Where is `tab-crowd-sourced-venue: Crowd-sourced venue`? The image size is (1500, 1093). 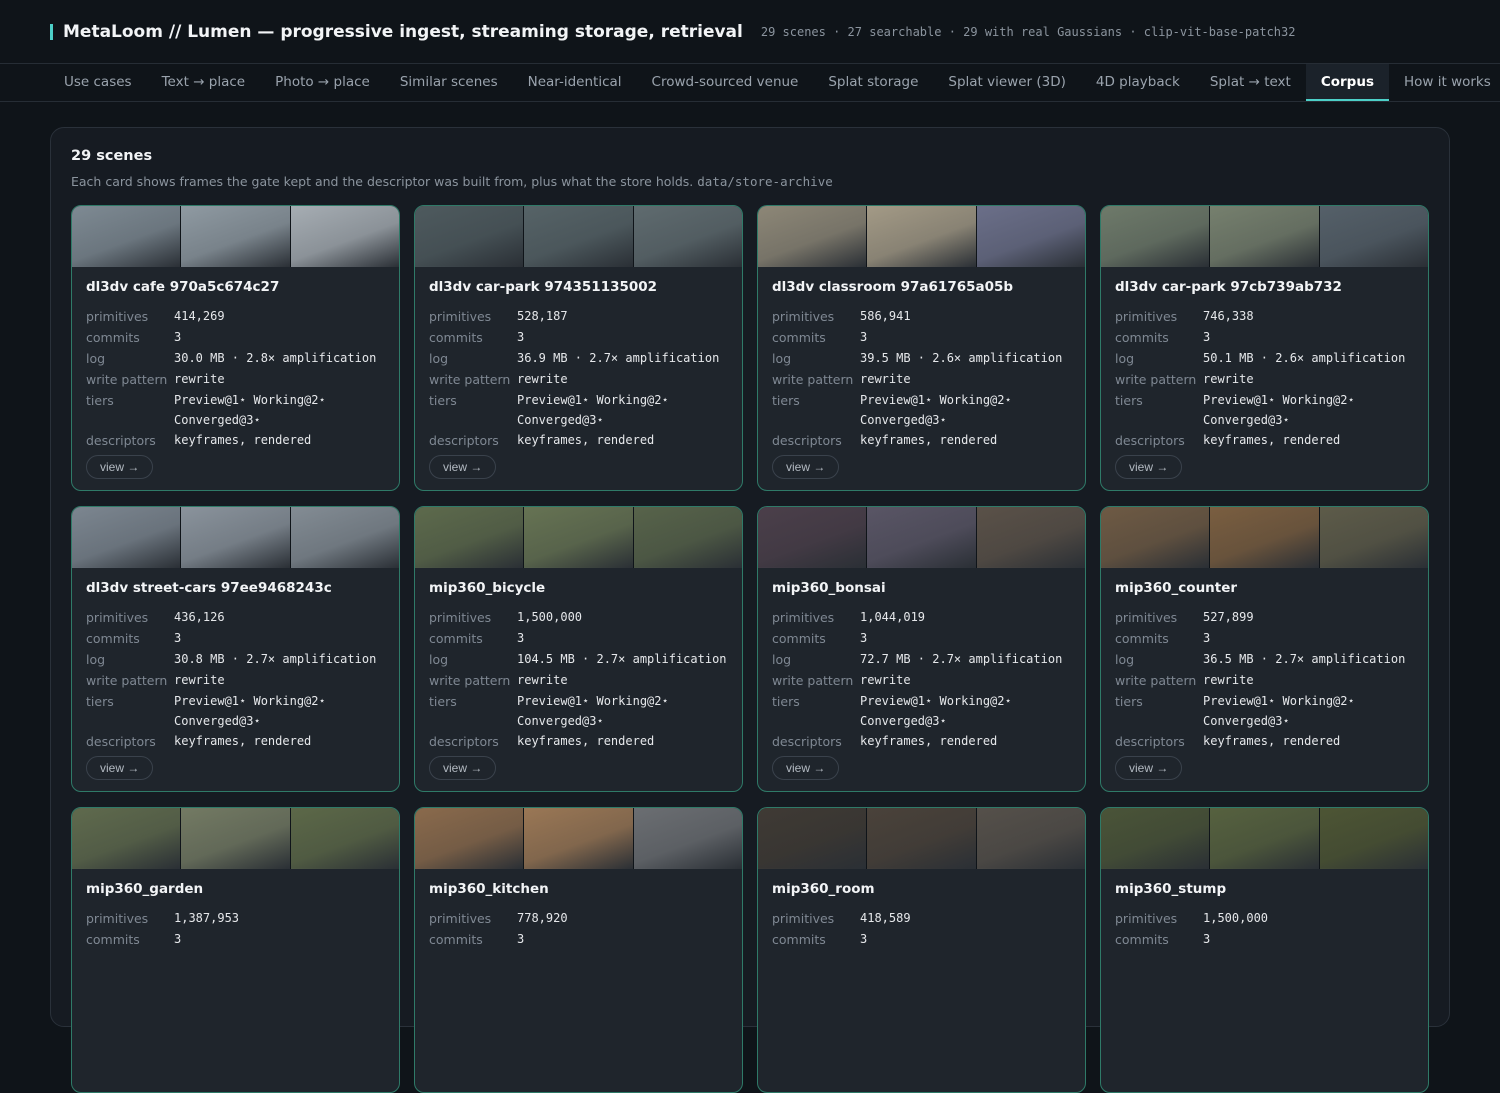
tab-crowd-sourced-venue: Crowd-sourced venue is located at coordinates (725, 82).